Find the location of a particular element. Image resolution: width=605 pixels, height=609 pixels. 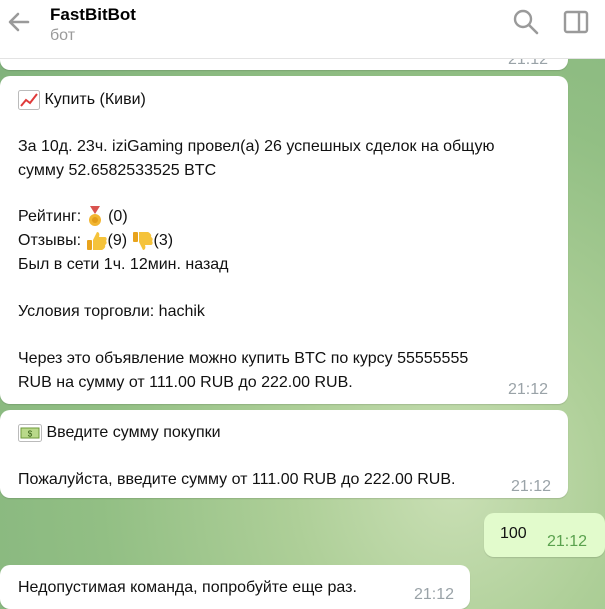

offer-title-line: Купить (Киви) is located at coordinates (82, 99).